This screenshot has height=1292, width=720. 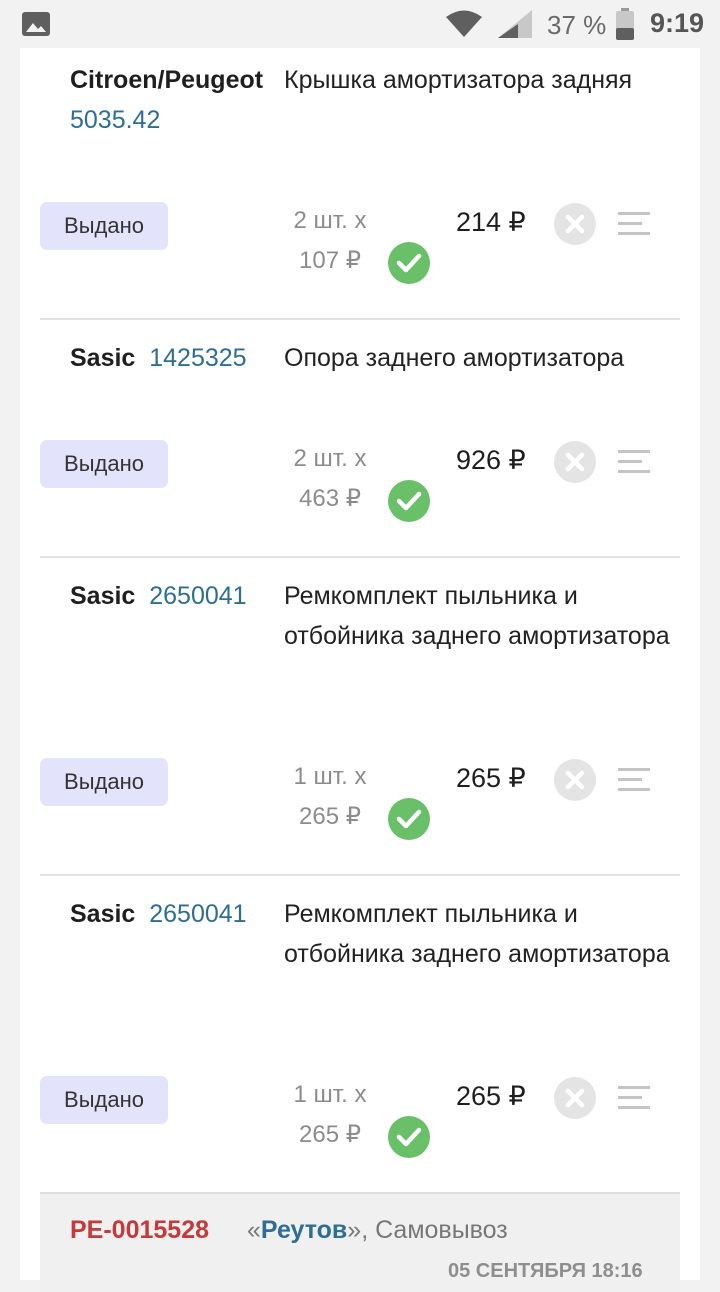 I want to click on battery-icon, so click(x=625, y=24).